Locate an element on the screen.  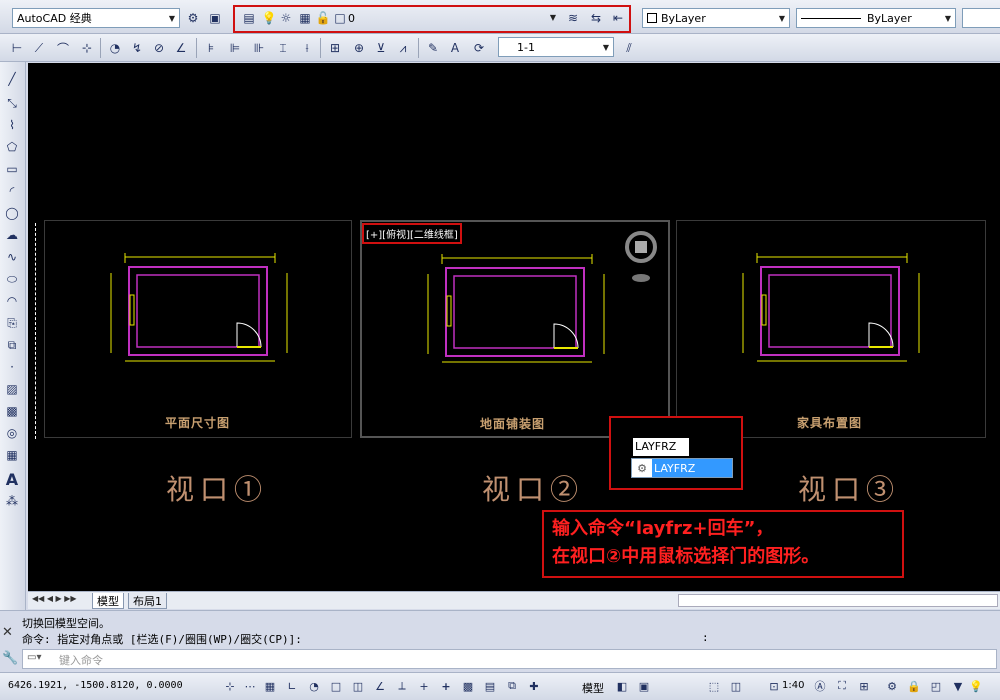
arc-length-icon: ⌒ is located at coordinates (63, 48).